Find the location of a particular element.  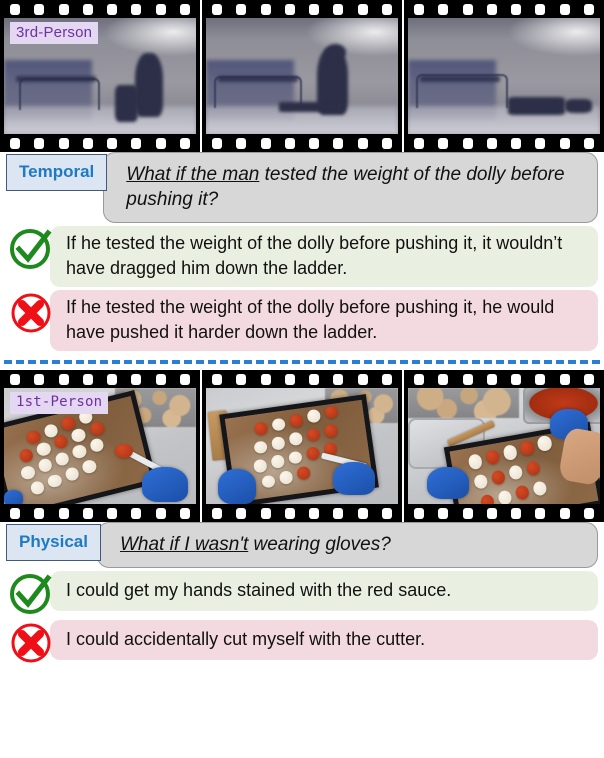

view-tag: 3rd-Person is located at coordinates (54, 33).